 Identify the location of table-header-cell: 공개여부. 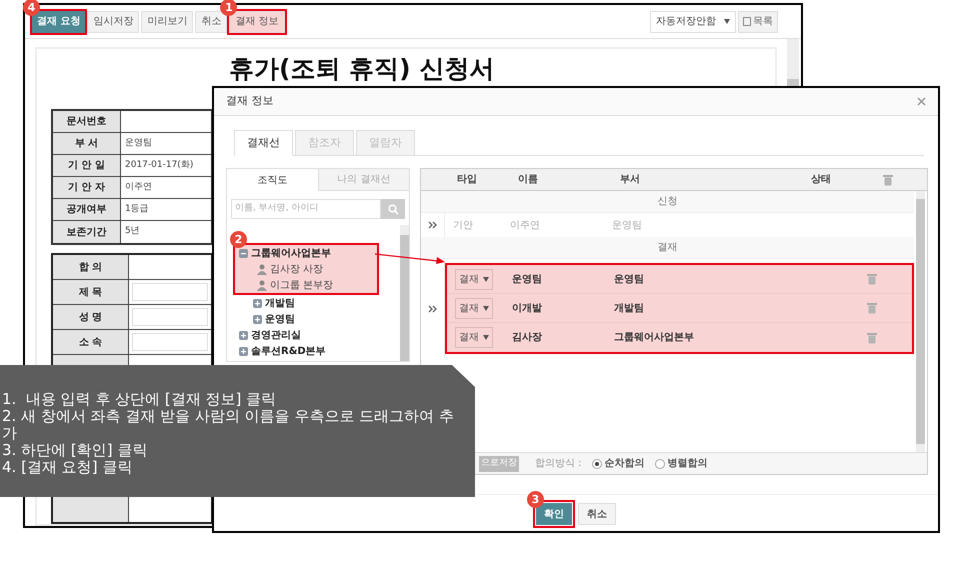
(87, 209).